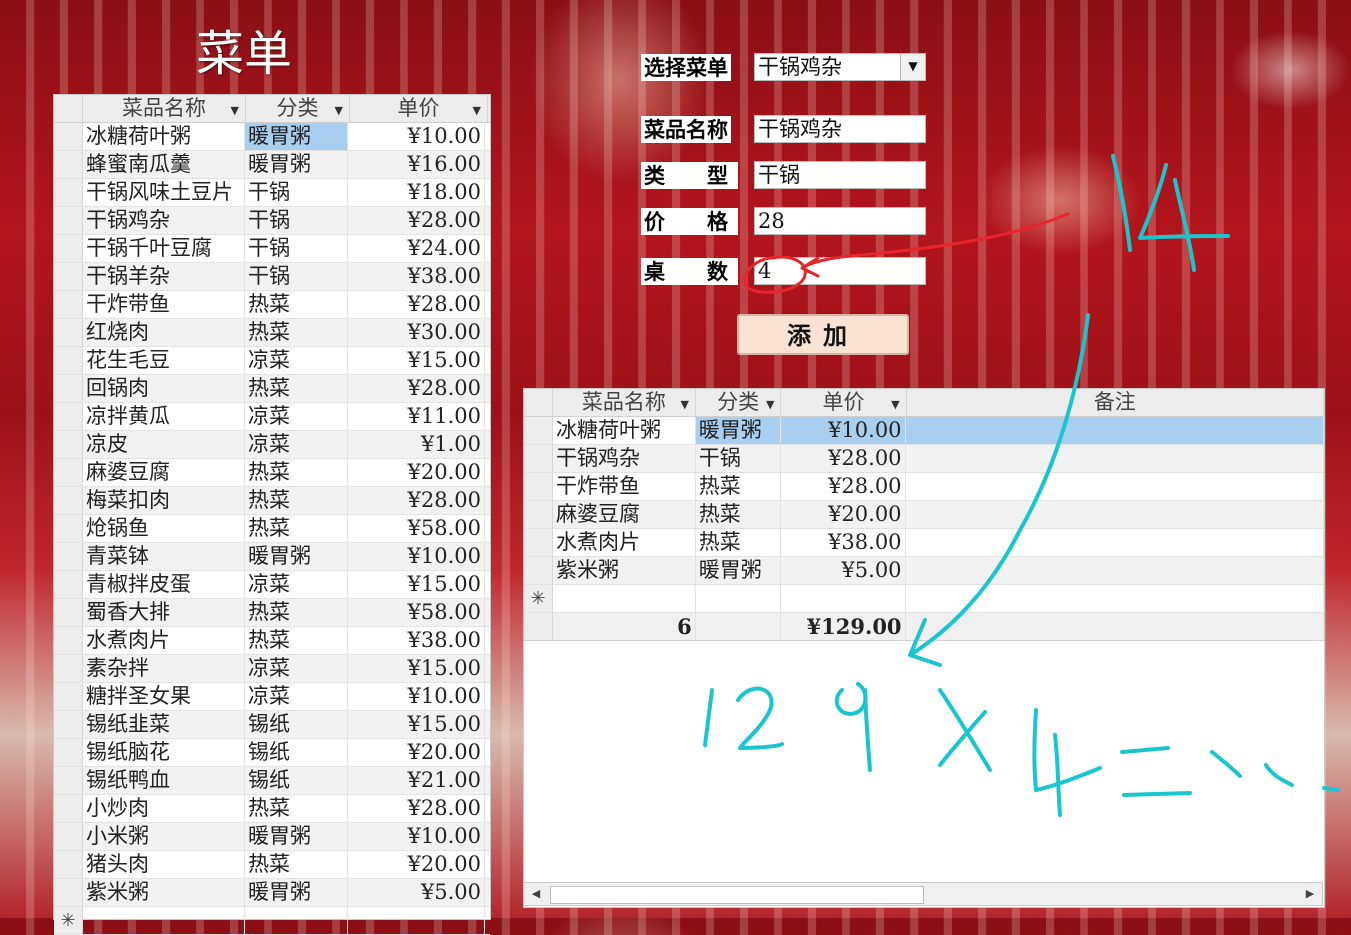 The width and height of the screenshot is (1351, 935). I want to click on table-row: 水煮肉片 热菜 ¥38.00, so click(924, 543).